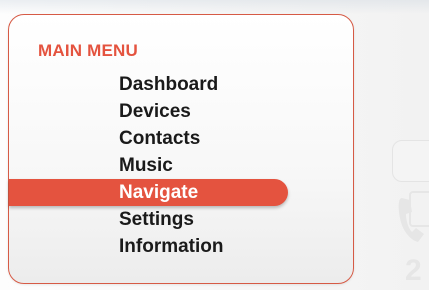 The image size is (429, 290). What do you see at coordinates (160, 138) in the screenshot?
I see `menu-item-label: Contacts` at bounding box center [160, 138].